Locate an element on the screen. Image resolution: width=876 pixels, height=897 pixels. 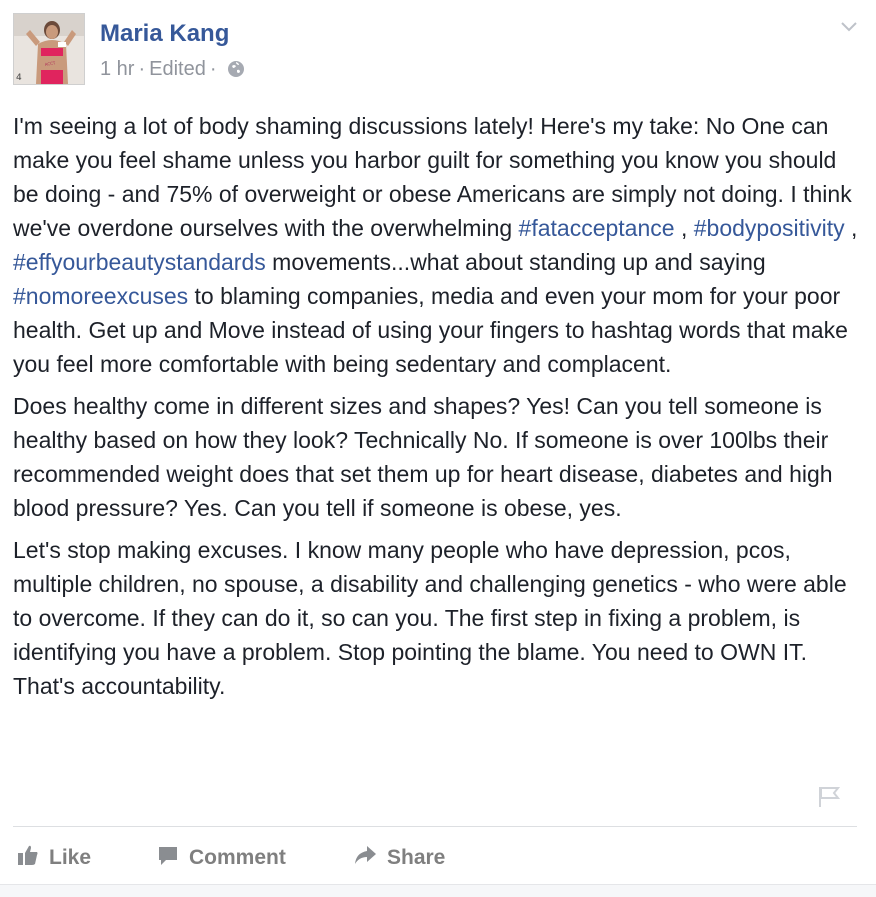
hashtag-link: #effyourbeautystandards is located at coordinates (139, 262).